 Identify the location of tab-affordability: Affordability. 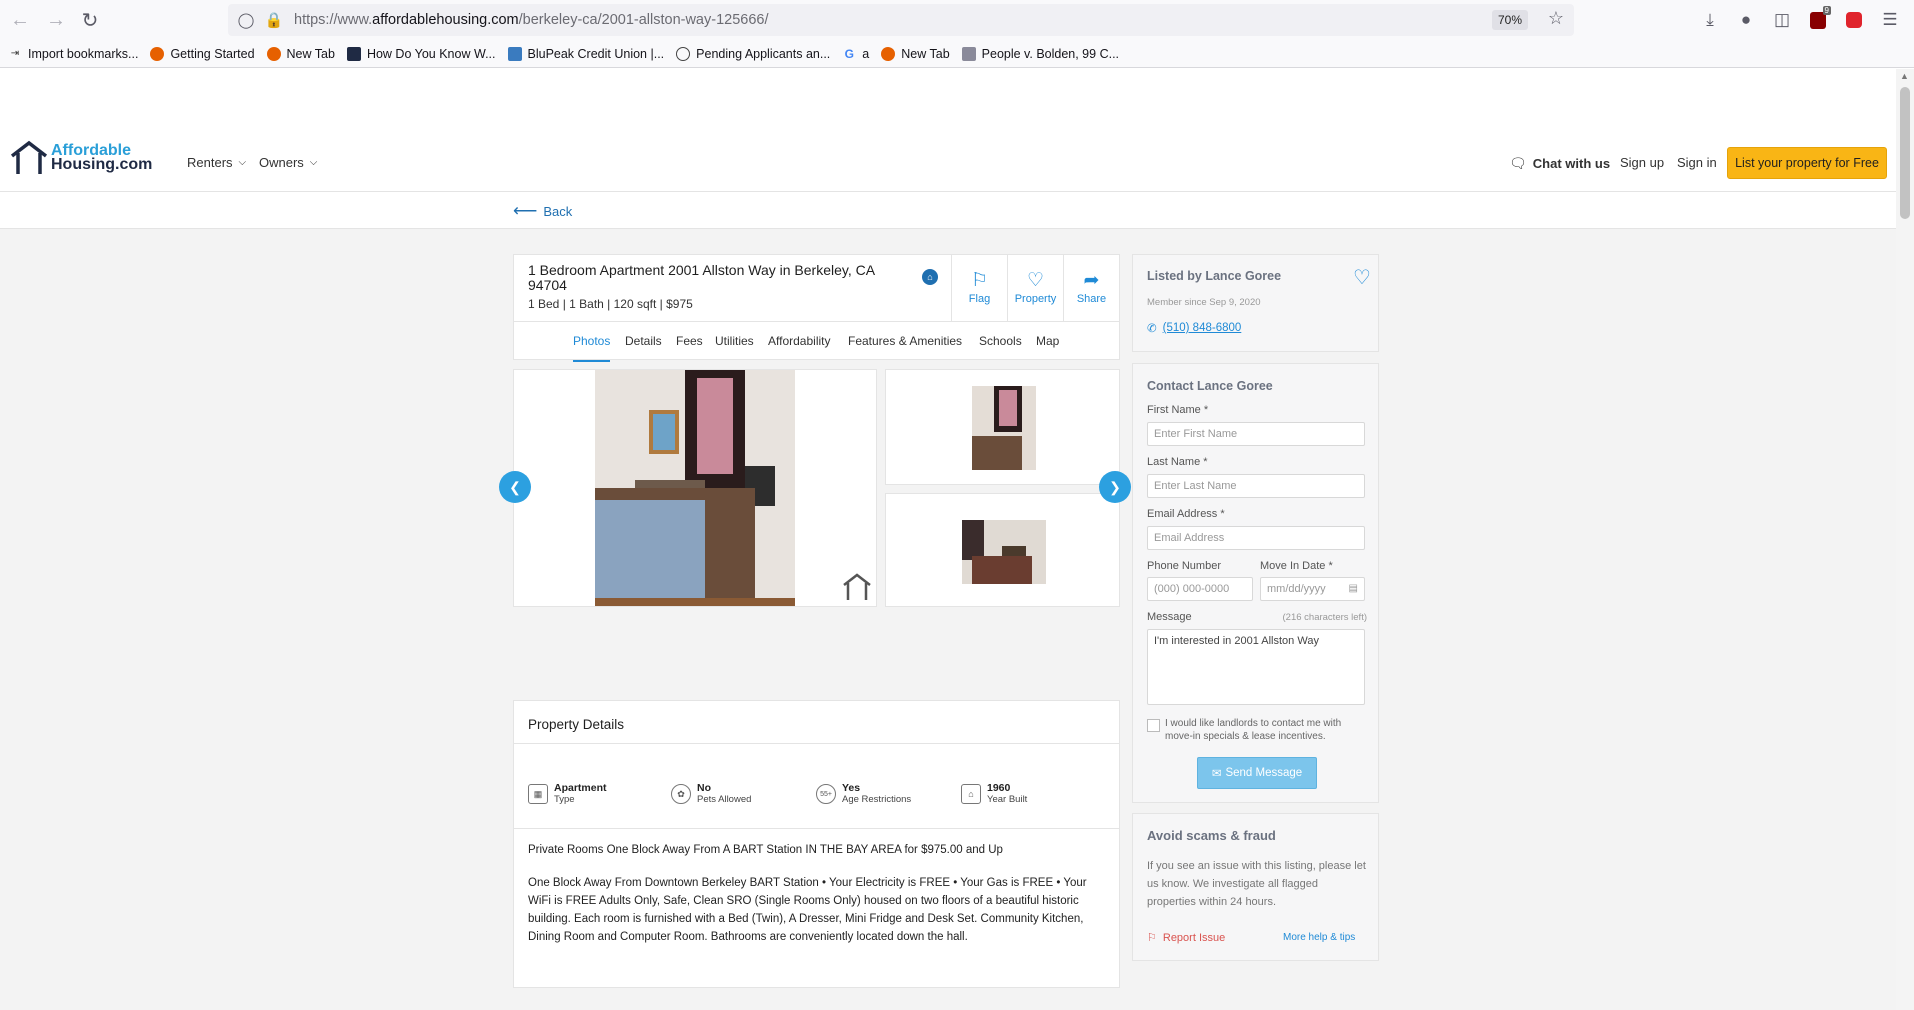
(799, 342).